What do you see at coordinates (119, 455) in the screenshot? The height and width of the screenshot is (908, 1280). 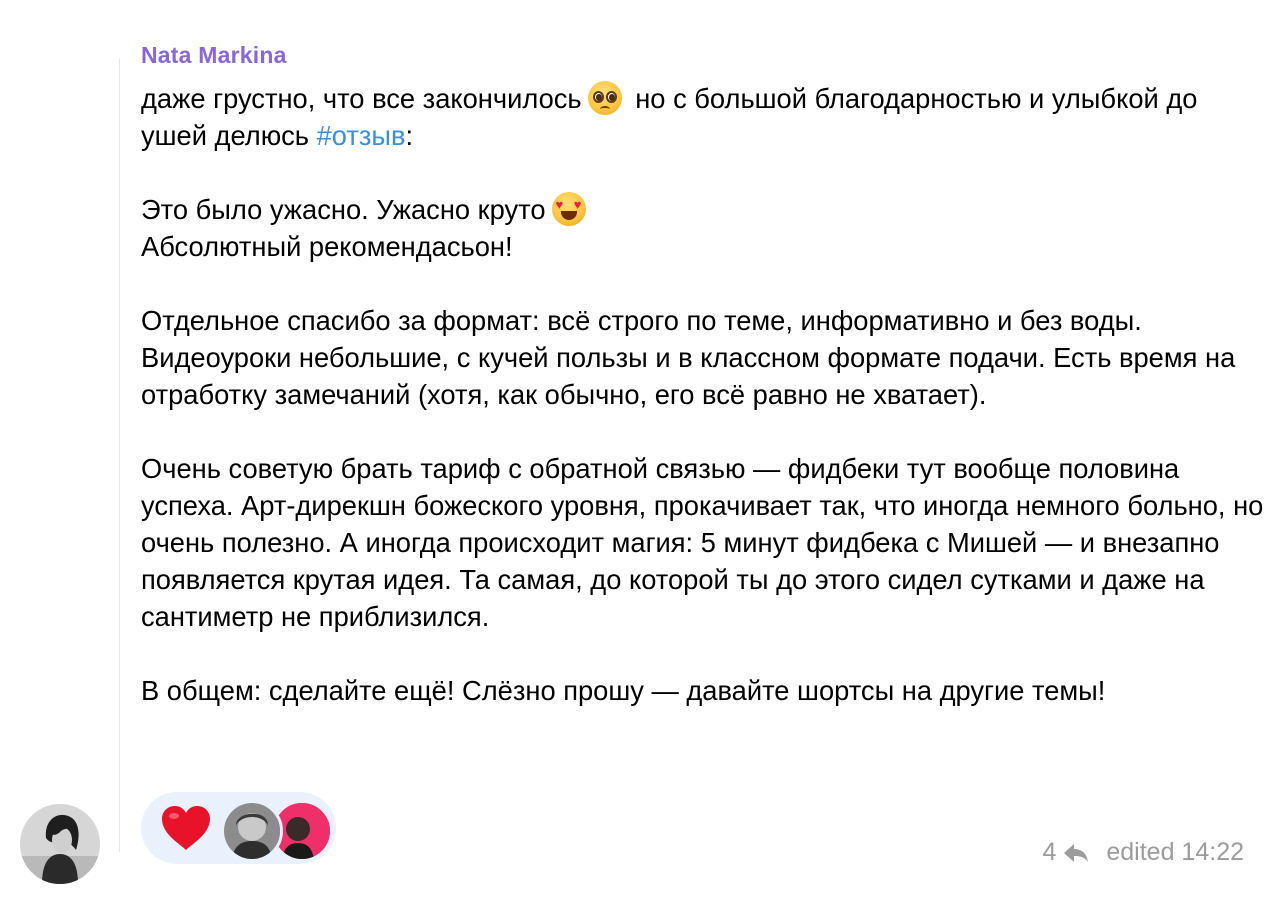 I see `message-thread-line` at bounding box center [119, 455].